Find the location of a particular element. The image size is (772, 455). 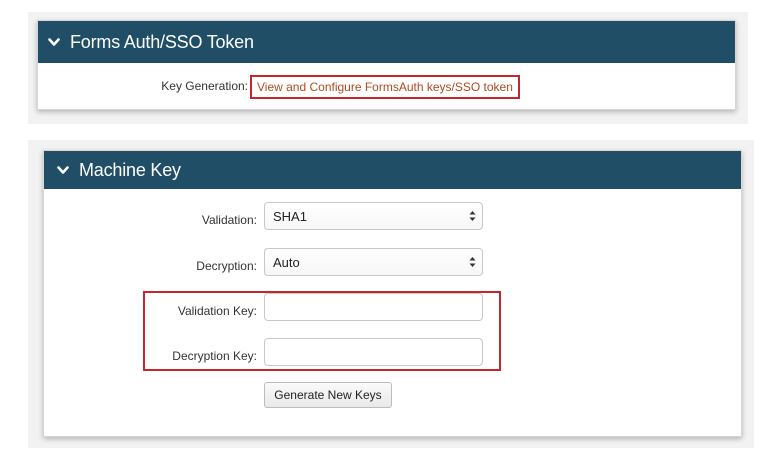

decryption-select: Auto is located at coordinates (373, 262).